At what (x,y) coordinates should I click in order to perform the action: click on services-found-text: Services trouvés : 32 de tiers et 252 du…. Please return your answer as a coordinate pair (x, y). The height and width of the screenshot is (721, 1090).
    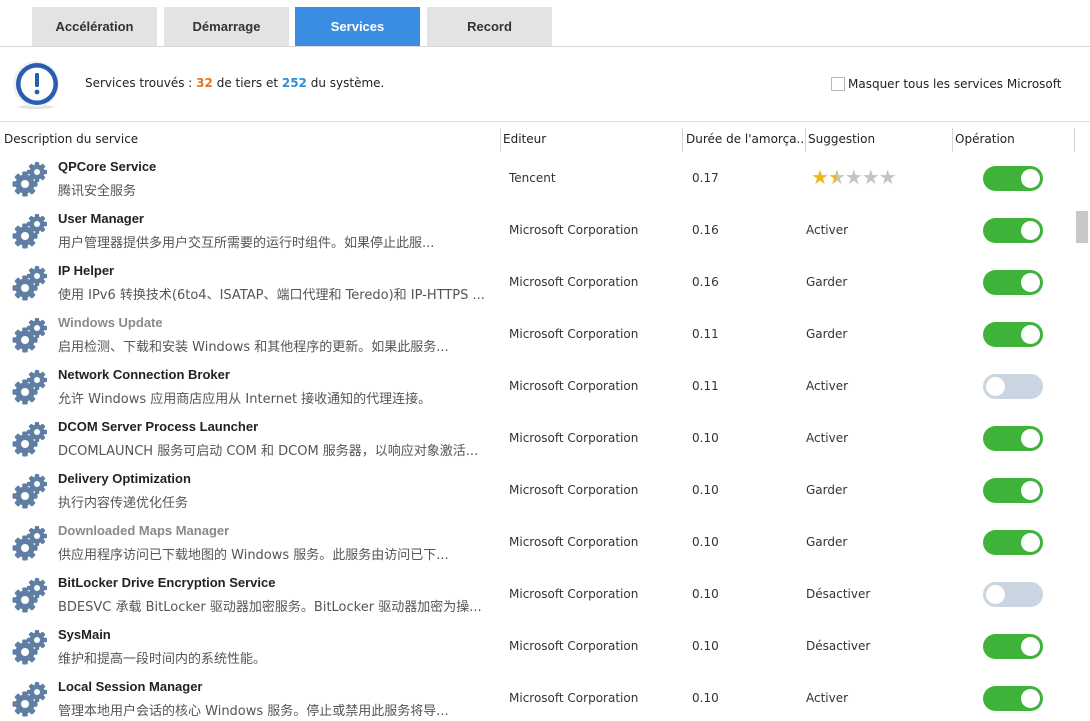
    Looking at the image, I should click on (234, 83).